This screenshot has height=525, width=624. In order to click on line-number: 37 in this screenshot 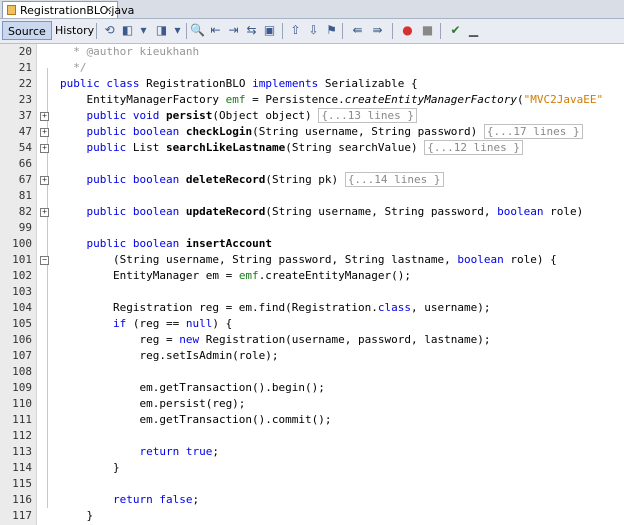, I will do `click(25, 115)`.